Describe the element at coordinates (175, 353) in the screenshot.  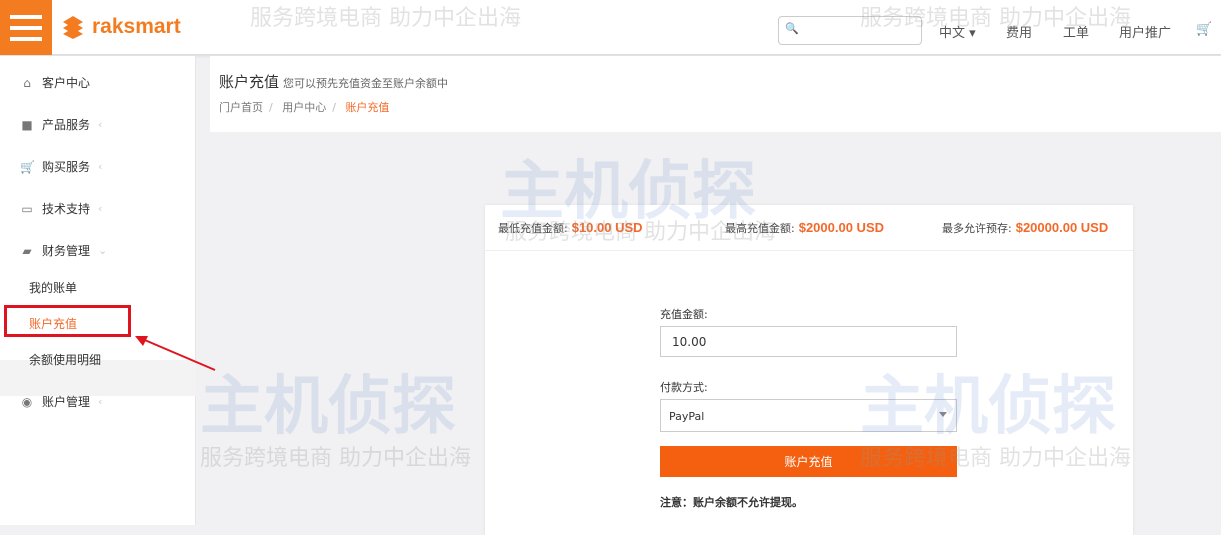
I see `arrow-annotation-icon` at that location.